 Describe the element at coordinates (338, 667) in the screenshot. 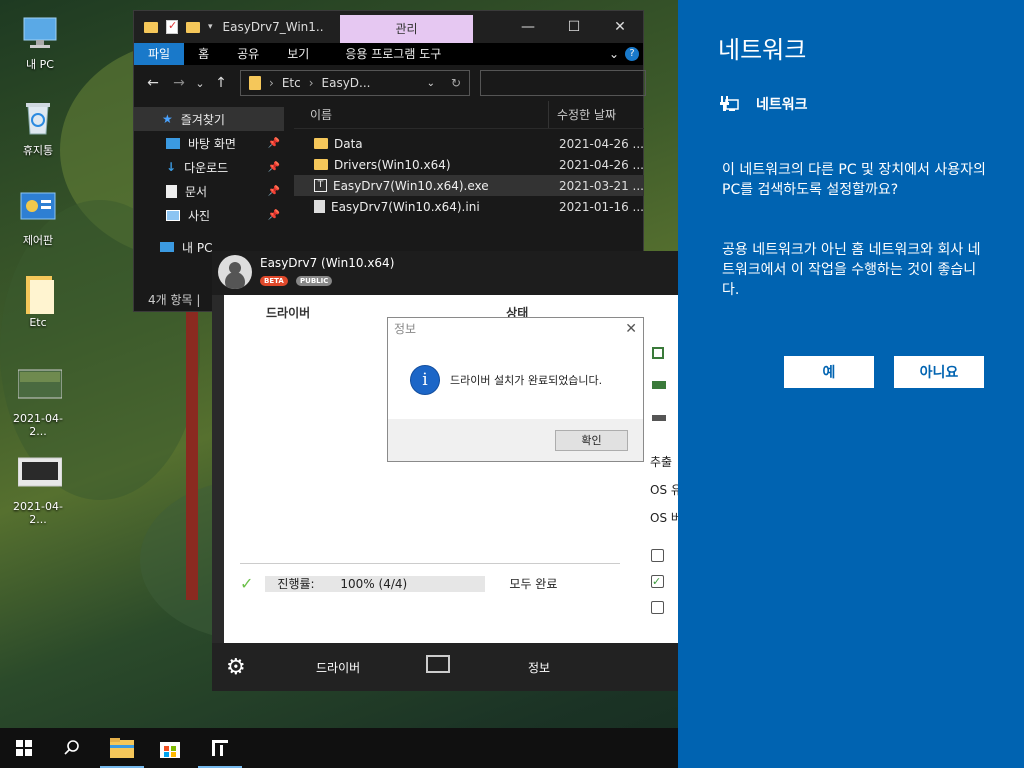

I see `driver-tab: 드라이버` at that location.